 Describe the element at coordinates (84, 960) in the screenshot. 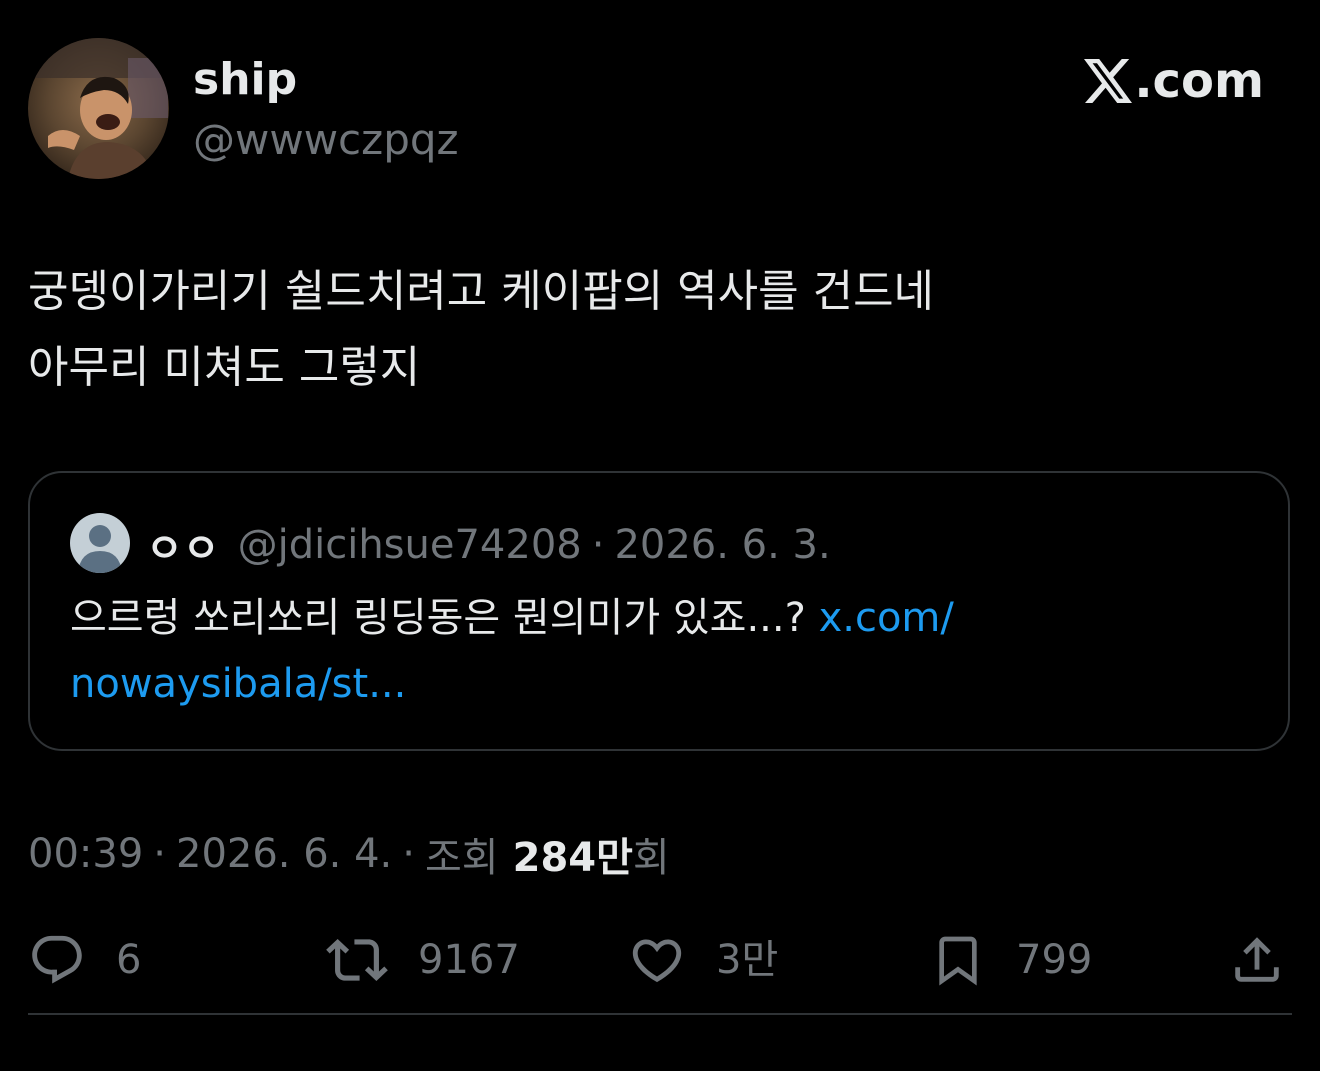

I see `reply-button: 6` at that location.